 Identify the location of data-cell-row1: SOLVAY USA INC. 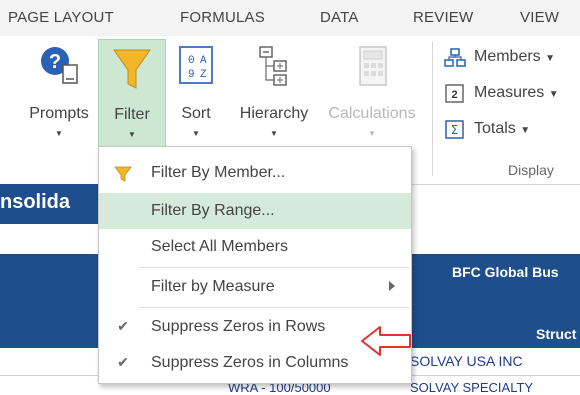
(466, 361).